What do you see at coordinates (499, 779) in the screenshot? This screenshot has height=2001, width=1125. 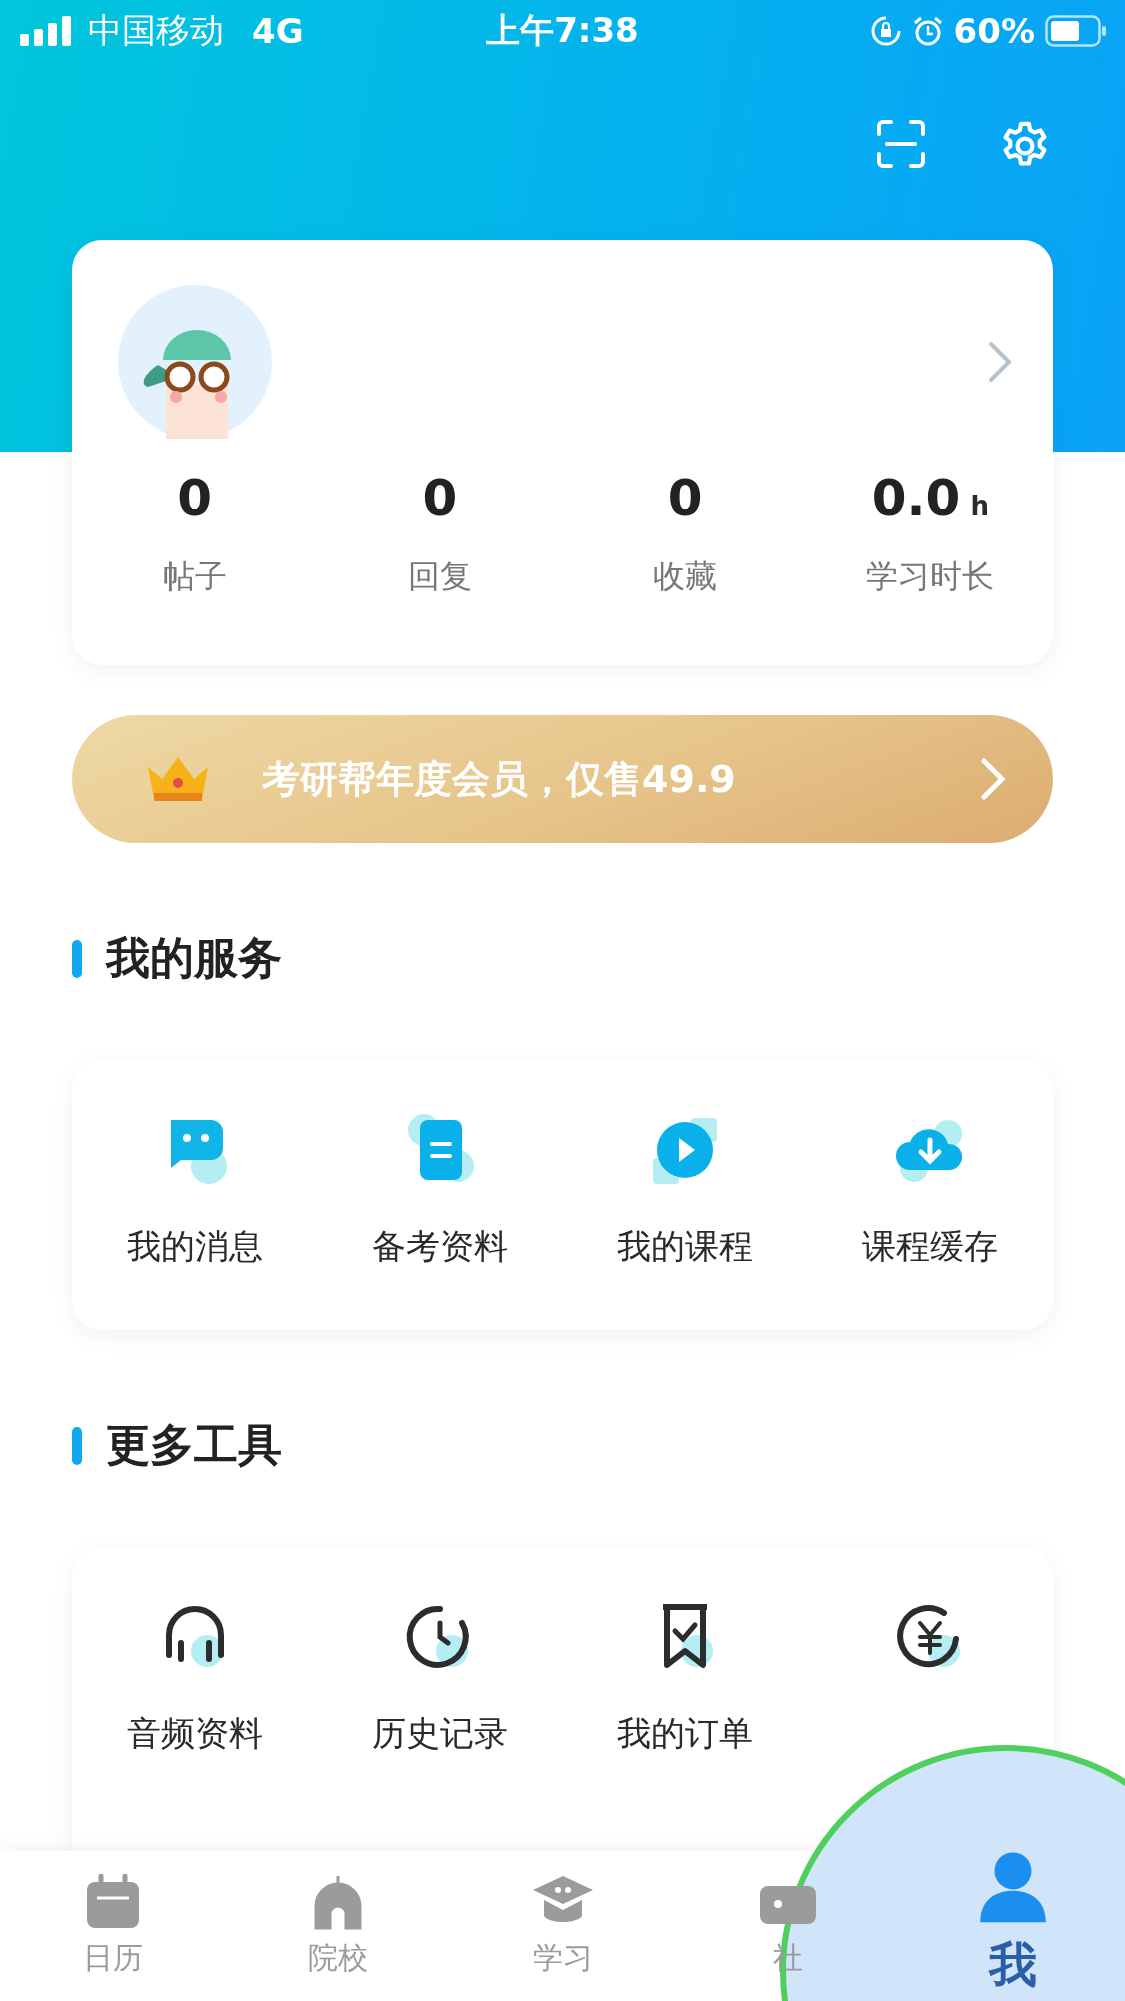 I see `banner-text: 考研帮年度会员，仅售49.9` at bounding box center [499, 779].